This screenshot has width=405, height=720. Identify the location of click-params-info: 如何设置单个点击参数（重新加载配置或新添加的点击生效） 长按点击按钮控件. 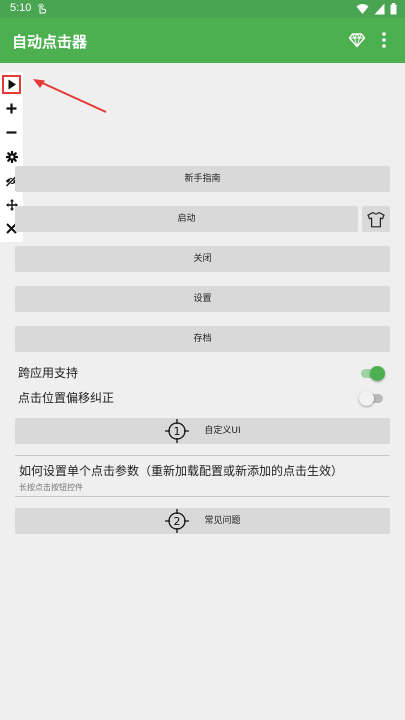
(202, 476).